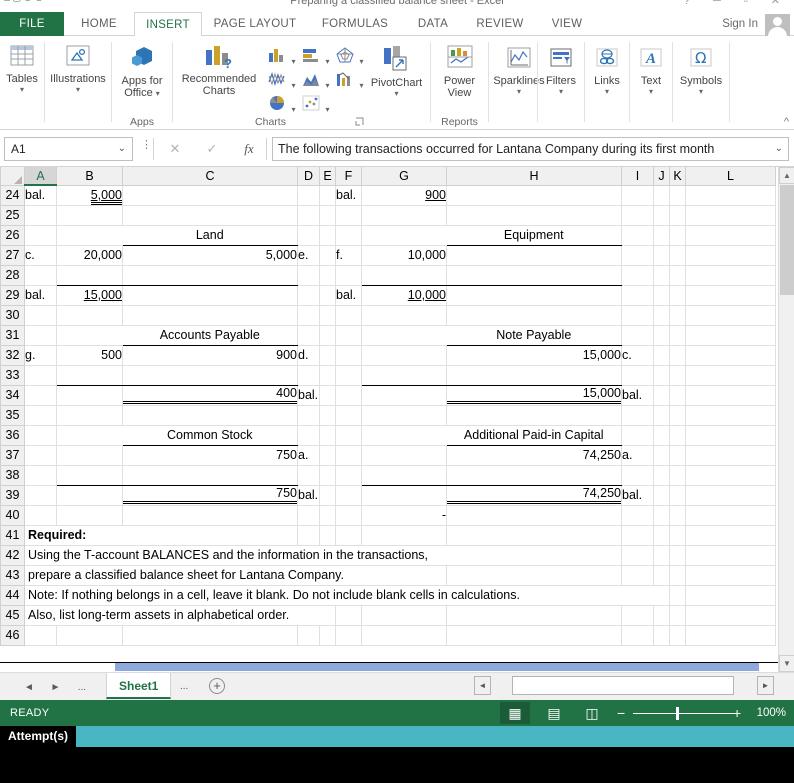 This screenshot has width=794, height=783. Describe the element at coordinates (404, 295) in the screenshot. I see `cell-G29: 10,000` at that location.